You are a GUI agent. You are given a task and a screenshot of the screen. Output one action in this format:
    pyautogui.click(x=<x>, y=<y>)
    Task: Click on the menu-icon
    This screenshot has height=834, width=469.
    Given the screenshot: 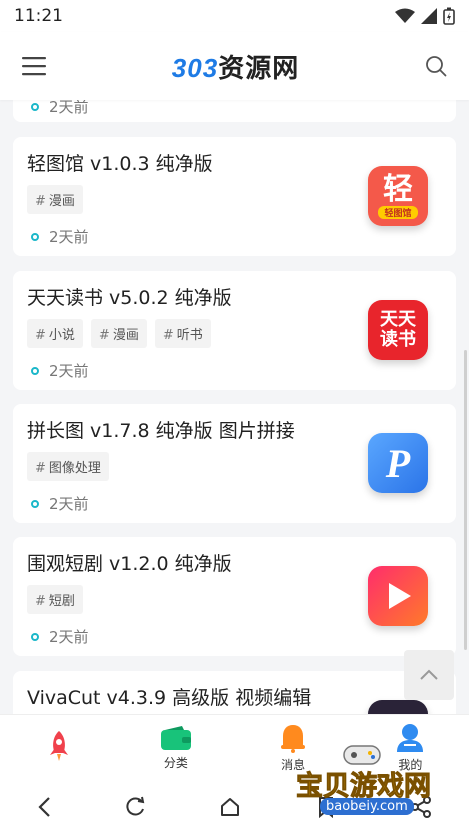 What is the action you would take?
    pyautogui.click(x=34, y=66)
    